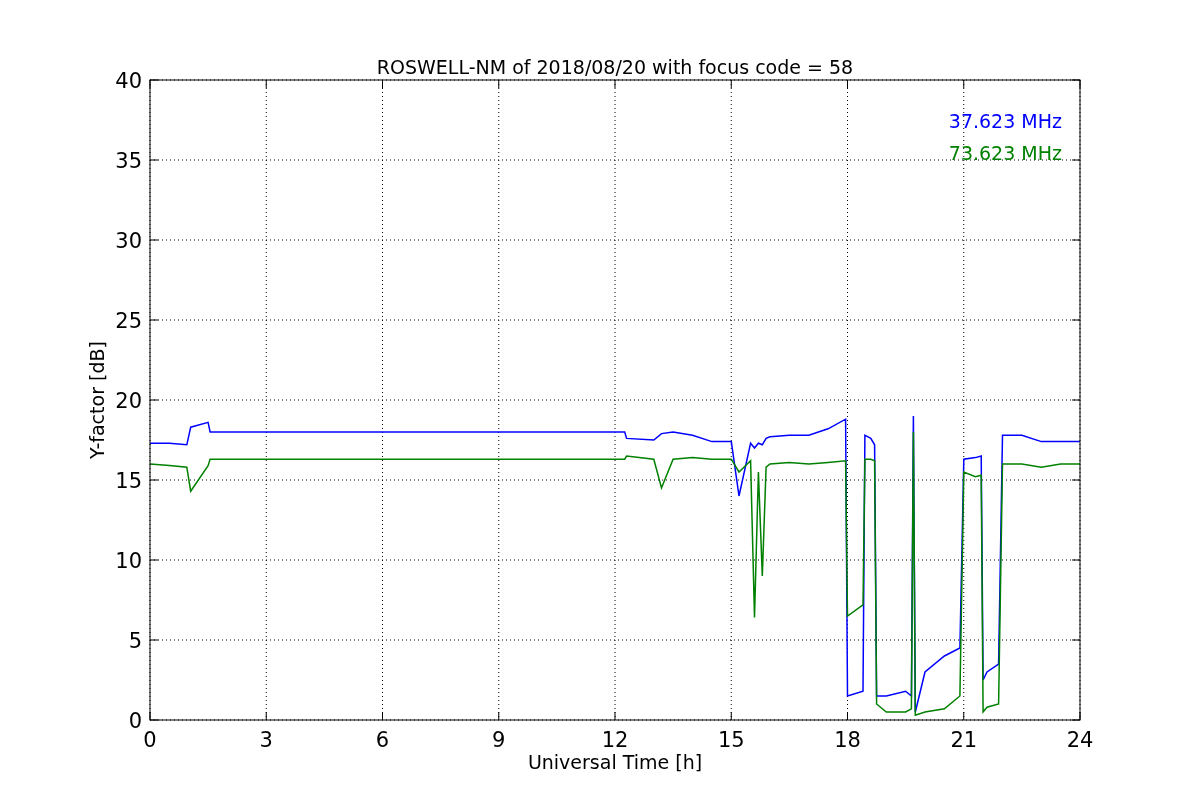 Image resolution: width=1200 pixels, height=800 pixels. I want to click on chart-title: ROSWELL-NM of 2018/08/20 with focus code = 58, so click(615, 67).